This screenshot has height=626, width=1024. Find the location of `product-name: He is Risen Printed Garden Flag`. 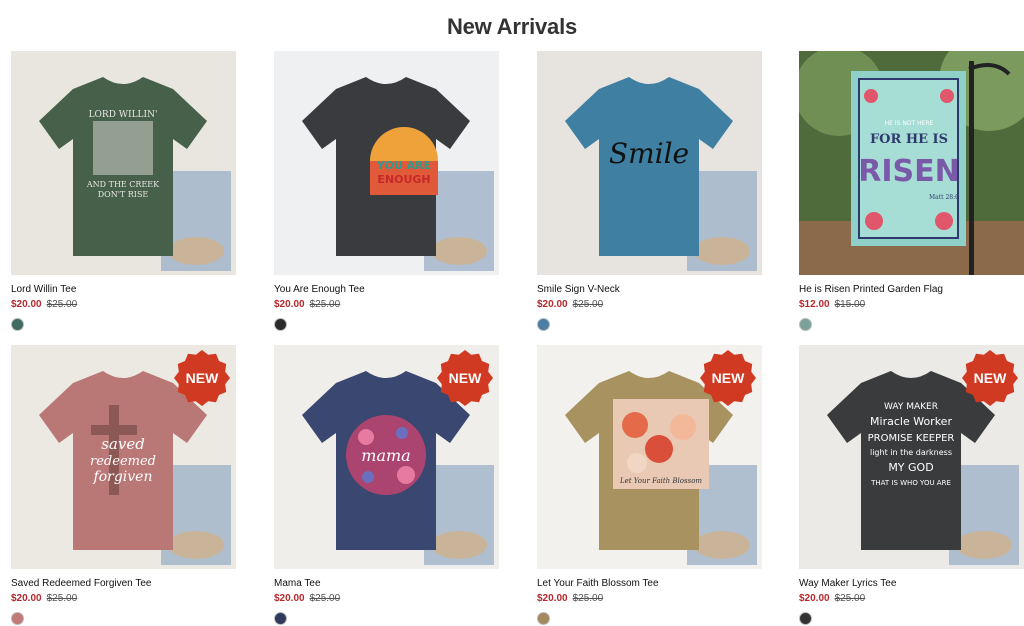

product-name: He is Risen Printed Garden Flag is located at coordinates (911, 290).